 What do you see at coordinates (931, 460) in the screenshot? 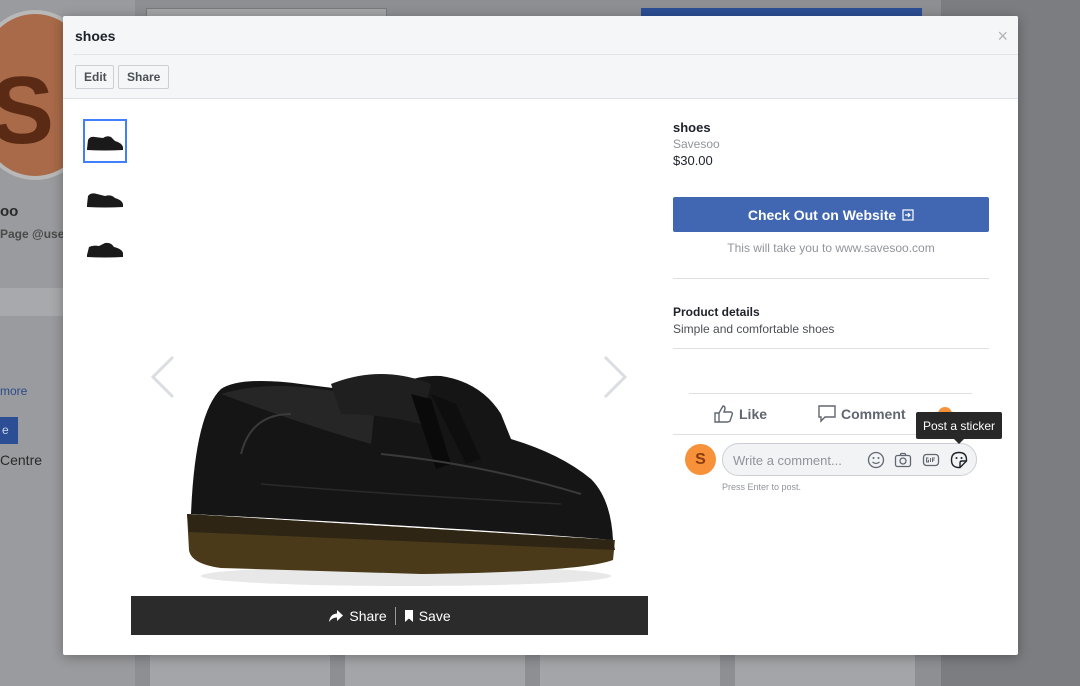
I see `gif-icon` at bounding box center [931, 460].